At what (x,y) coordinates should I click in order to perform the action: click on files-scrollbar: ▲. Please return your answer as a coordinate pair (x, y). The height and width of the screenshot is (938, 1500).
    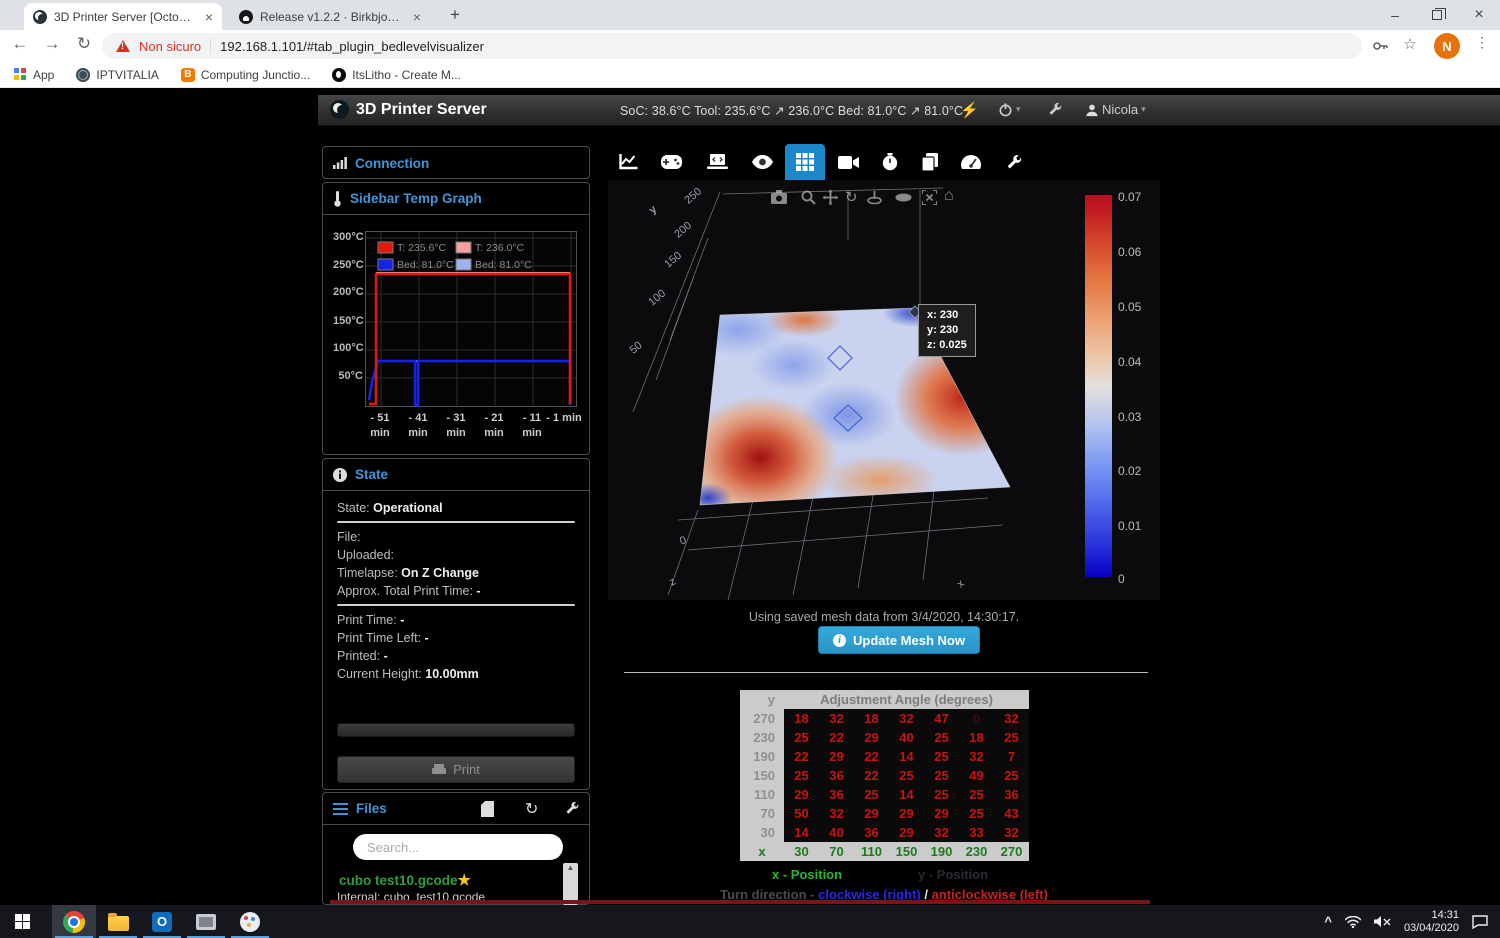
    Looking at the image, I should click on (570, 884).